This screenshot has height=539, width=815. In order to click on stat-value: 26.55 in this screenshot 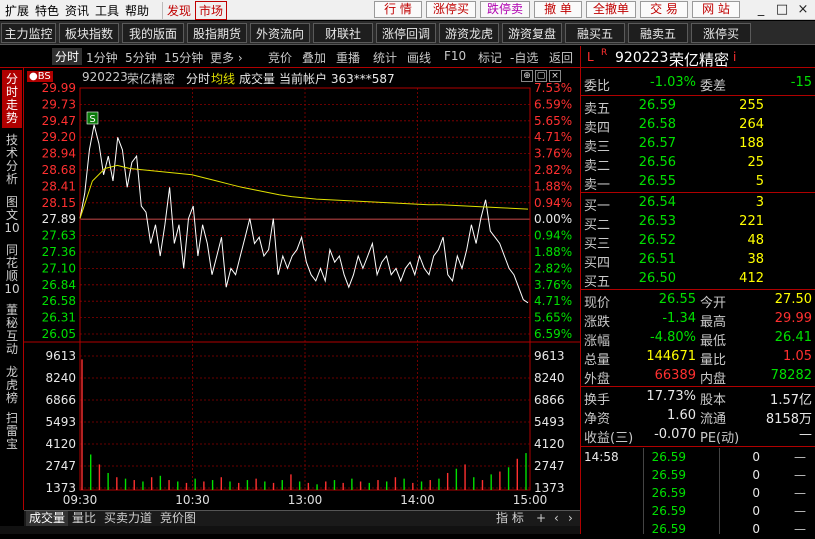, I will do `click(677, 299)`.